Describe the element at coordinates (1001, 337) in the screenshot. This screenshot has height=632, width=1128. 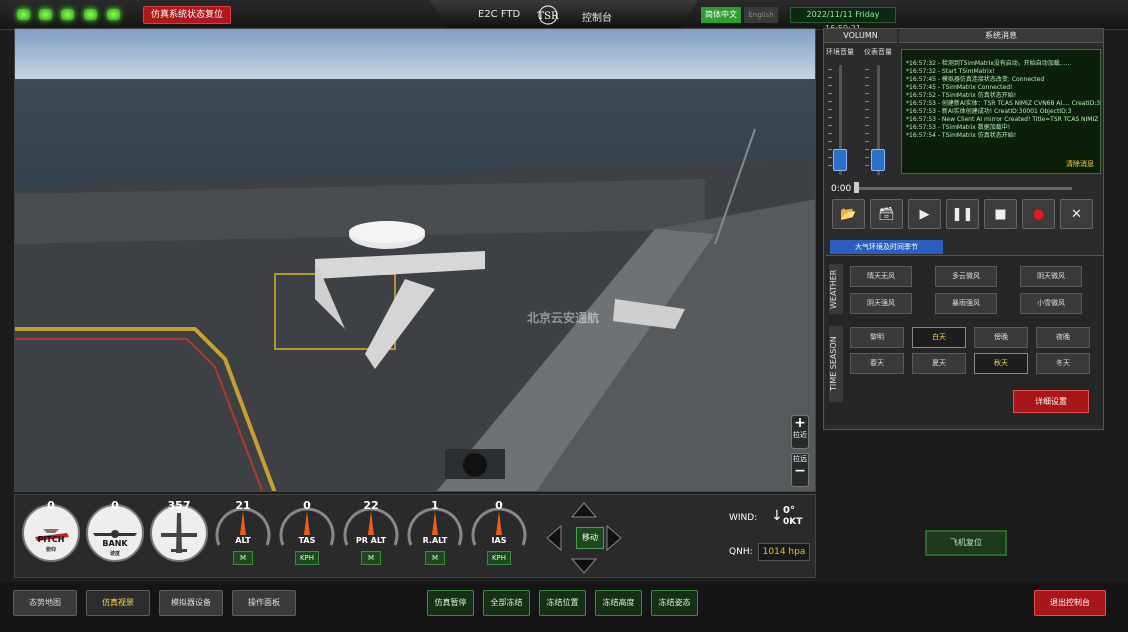
I see `time-option: 傍晚` at that location.